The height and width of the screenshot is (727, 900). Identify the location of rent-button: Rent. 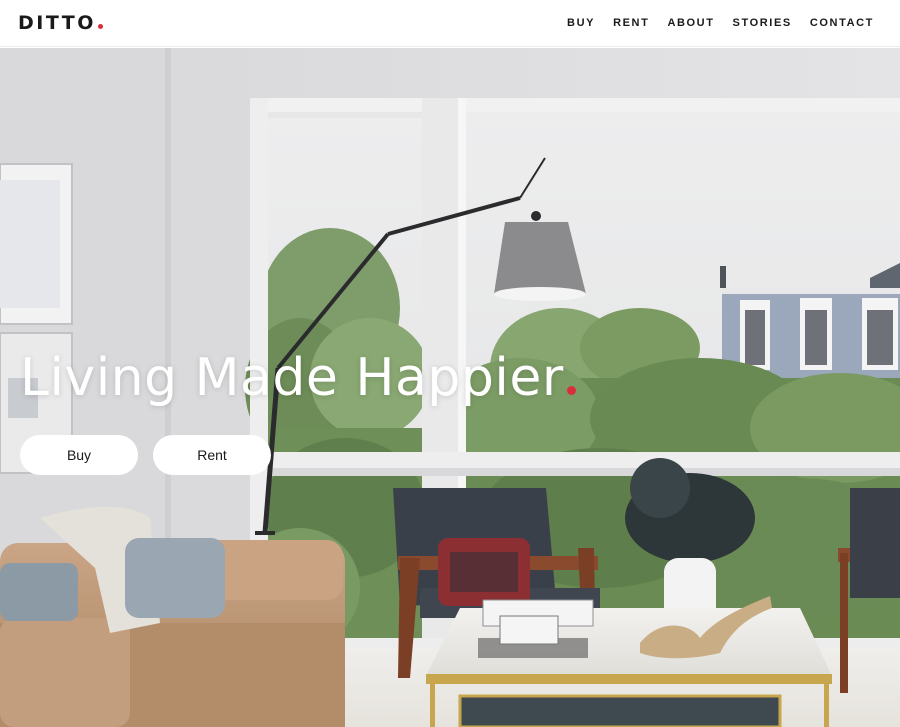
(212, 455).